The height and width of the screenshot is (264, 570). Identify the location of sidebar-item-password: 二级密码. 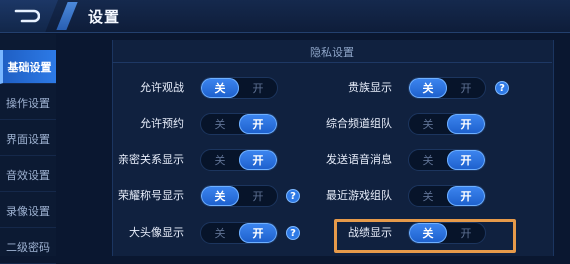
(28, 247).